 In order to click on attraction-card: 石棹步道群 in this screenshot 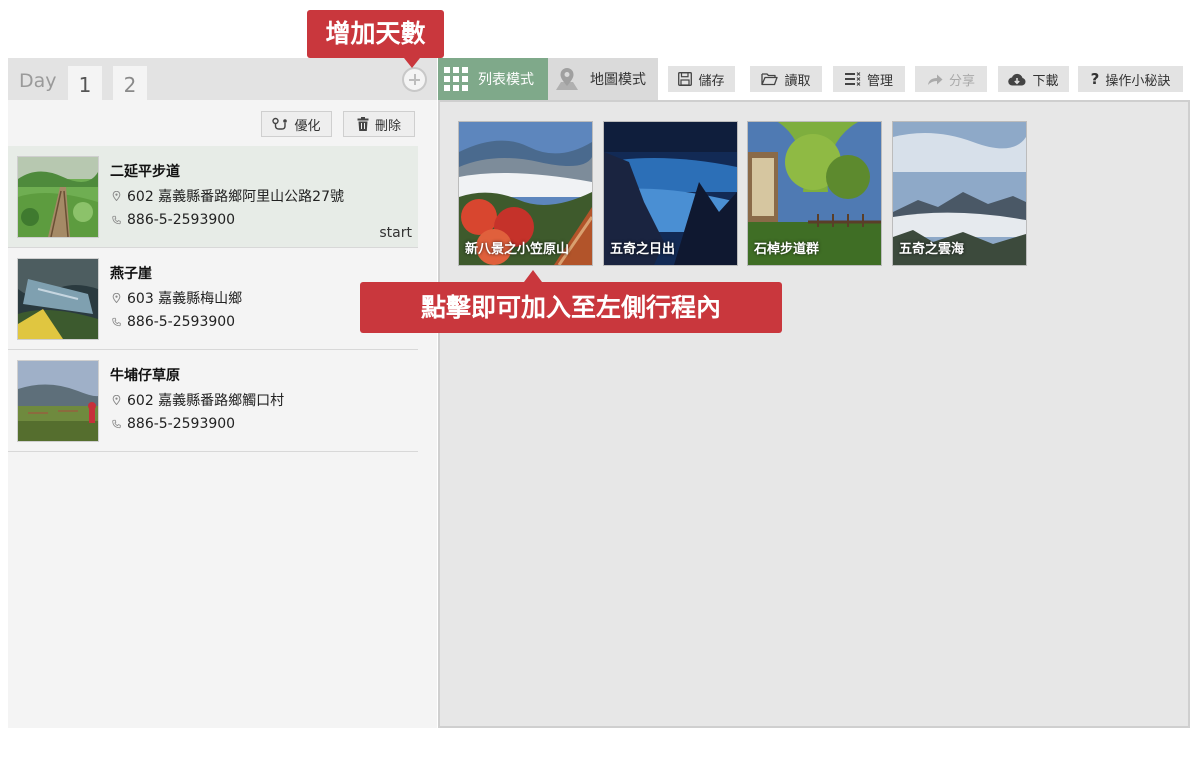, I will do `click(814, 193)`.